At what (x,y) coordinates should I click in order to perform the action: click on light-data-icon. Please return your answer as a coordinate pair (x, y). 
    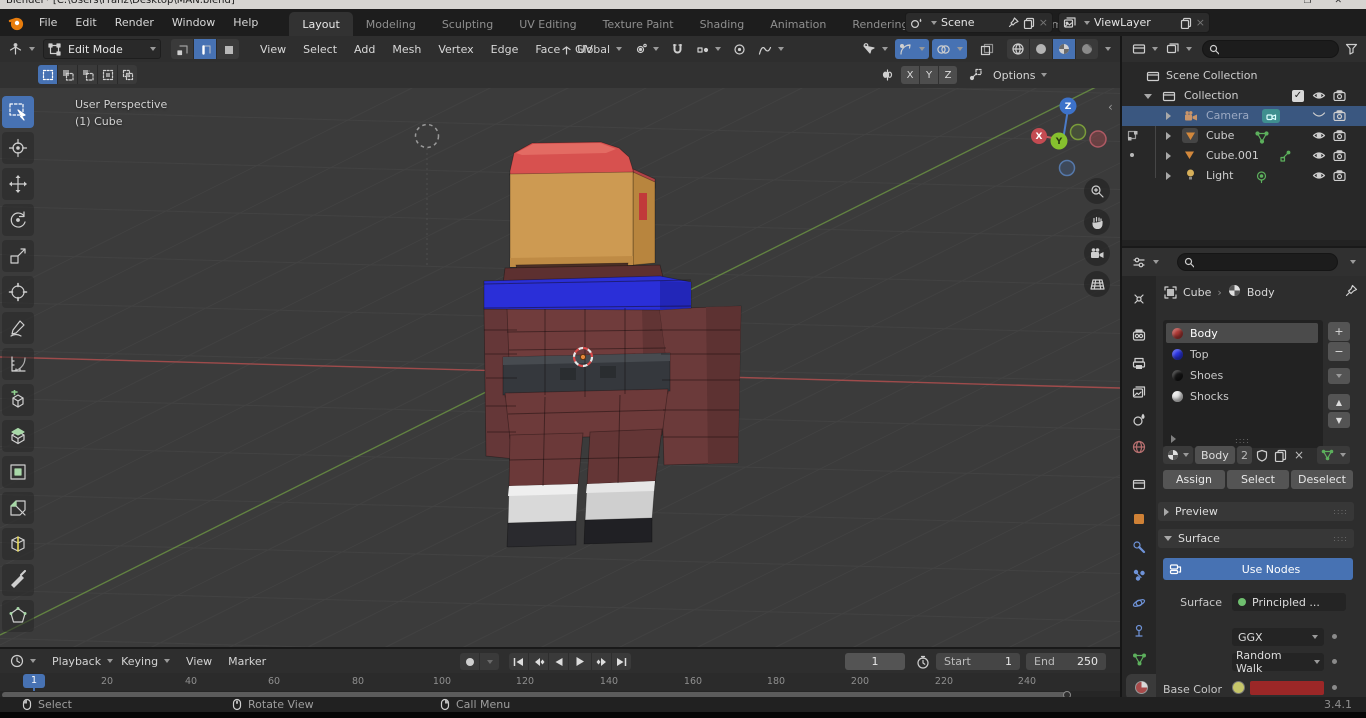
    Looking at the image, I should click on (1261, 177).